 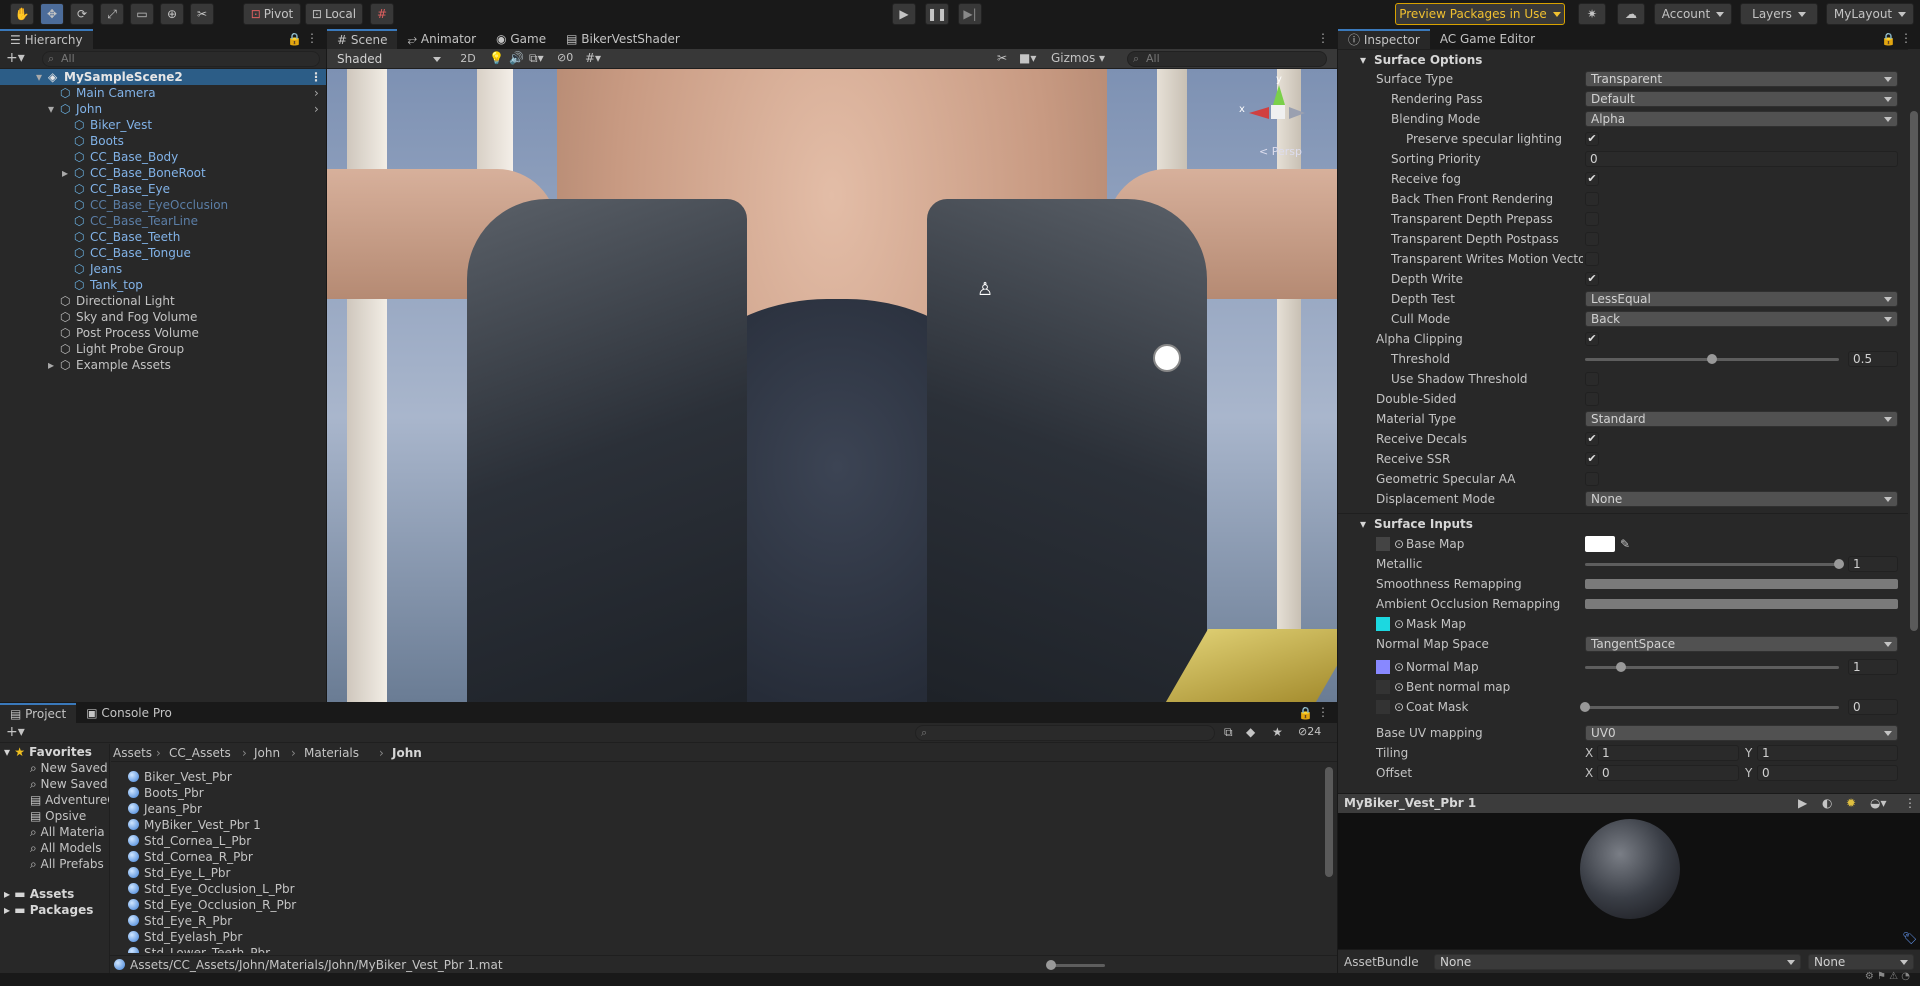 What do you see at coordinates (1167, 358) in the screenshot?
I see `probe-gizmo-icon` at bounding box center [1167, 358].